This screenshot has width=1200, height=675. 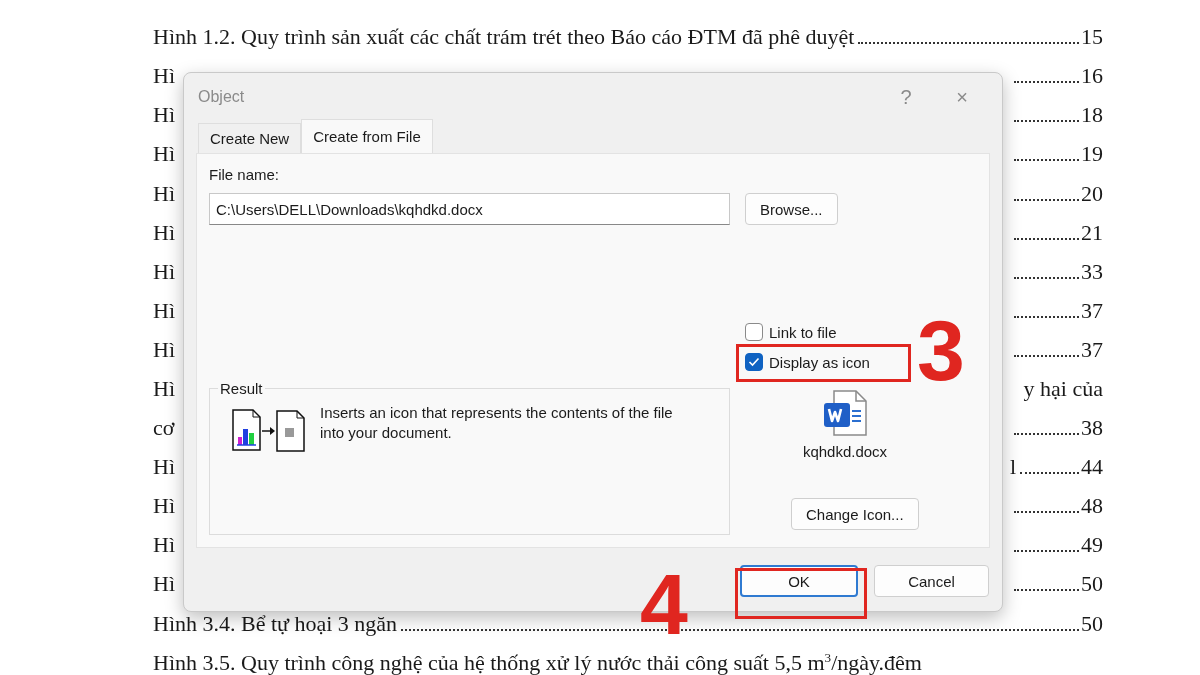 What do you see at coordinates (1092, 154) in the screenshot?
I see `page-number: 19` at bounding box center [1092, 154].